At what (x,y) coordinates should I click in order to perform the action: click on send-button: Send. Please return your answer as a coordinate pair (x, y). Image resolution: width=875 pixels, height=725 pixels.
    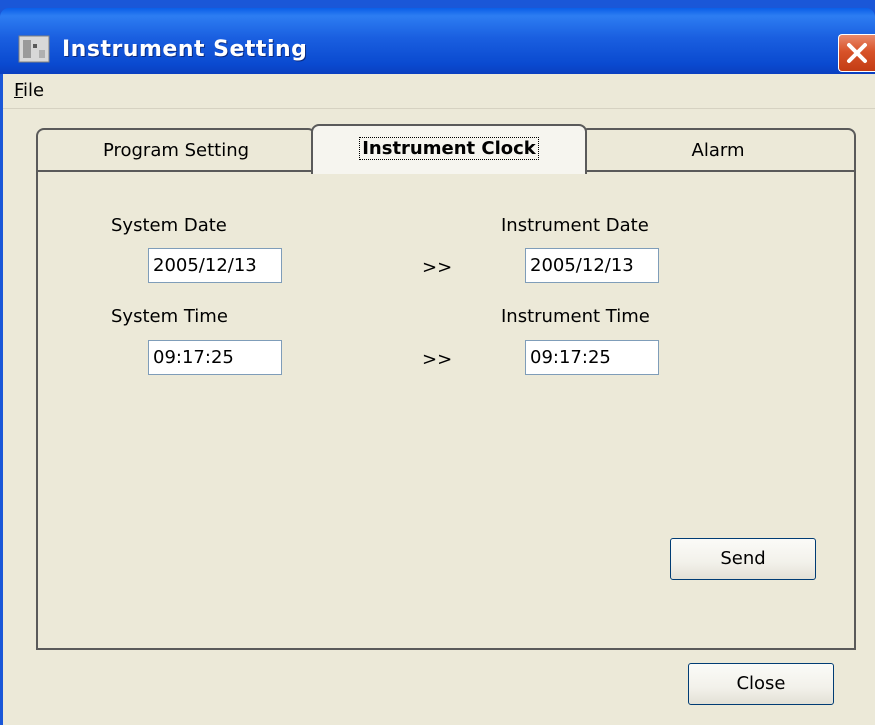
    Looking at the image, I should click on (743, 559).